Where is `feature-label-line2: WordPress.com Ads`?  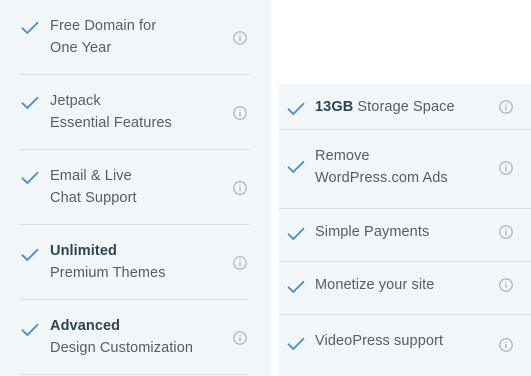 feature-label-line2: WordPress.com Ads is located at coordinates (381, 178).